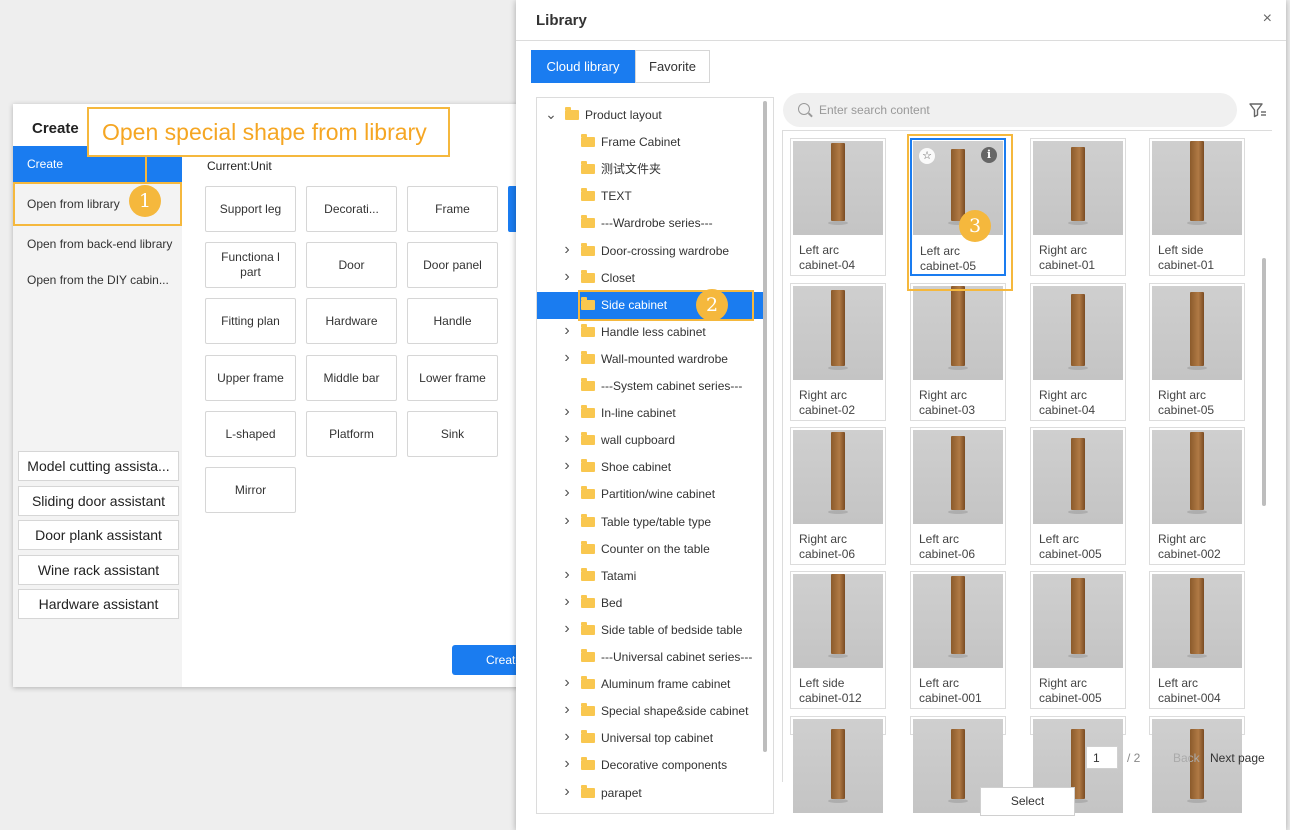  Describe the element at coordinates (650, 169) in the screenshot. I see `tree-item: 测试文件夹` at that location.